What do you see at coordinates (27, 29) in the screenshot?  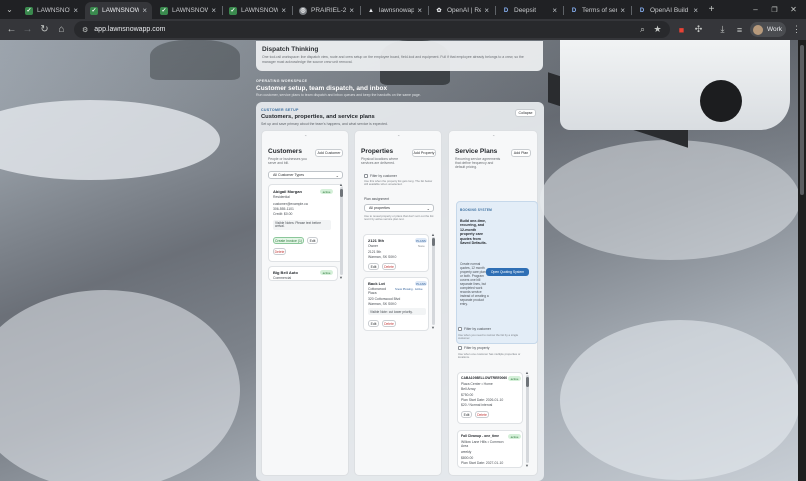 I see `forward-icon: →` at bounding box center [27, 29].